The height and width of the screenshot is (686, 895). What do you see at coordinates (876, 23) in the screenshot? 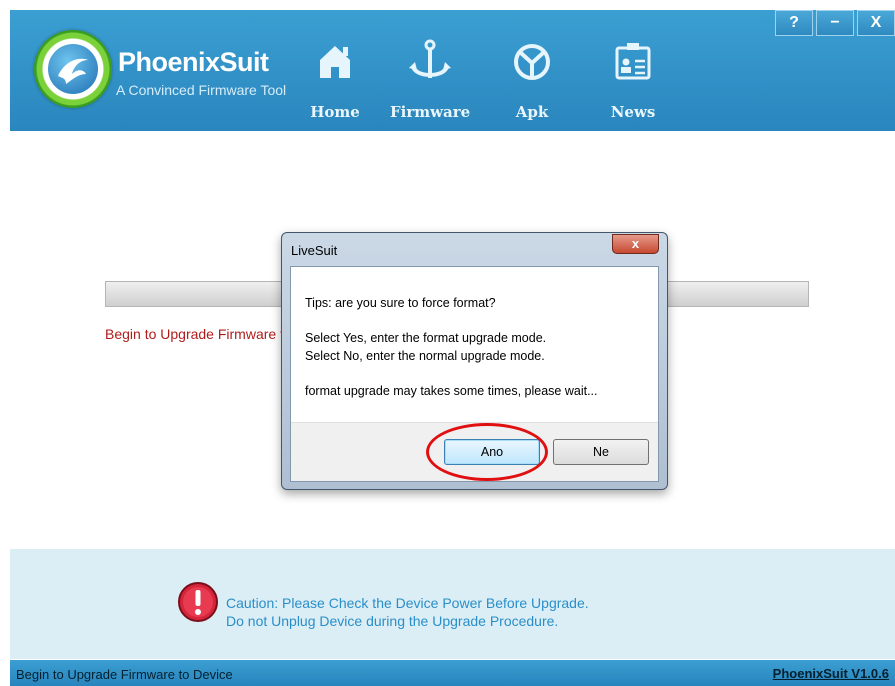
I see `close-button: X` at bounding box center [876, 23].